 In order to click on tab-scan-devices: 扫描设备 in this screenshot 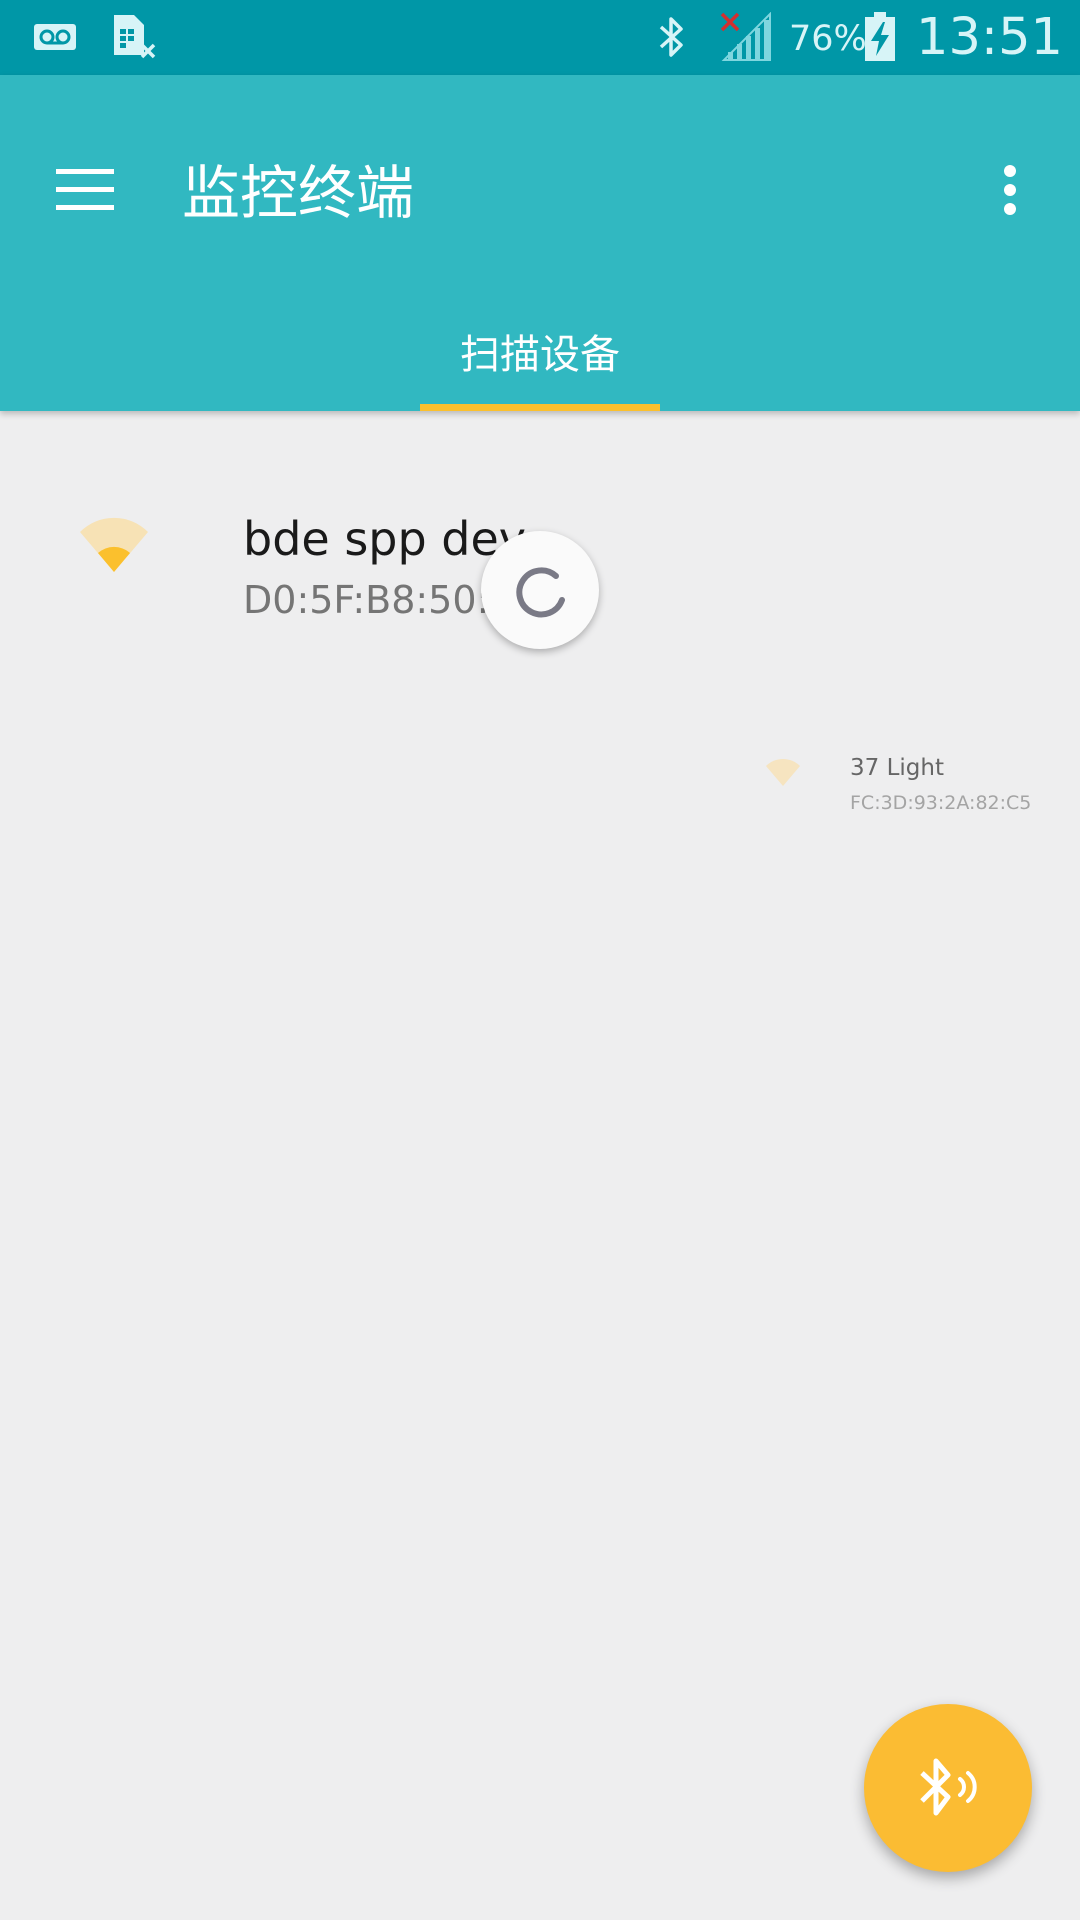, I will do `click(540, 355)`.